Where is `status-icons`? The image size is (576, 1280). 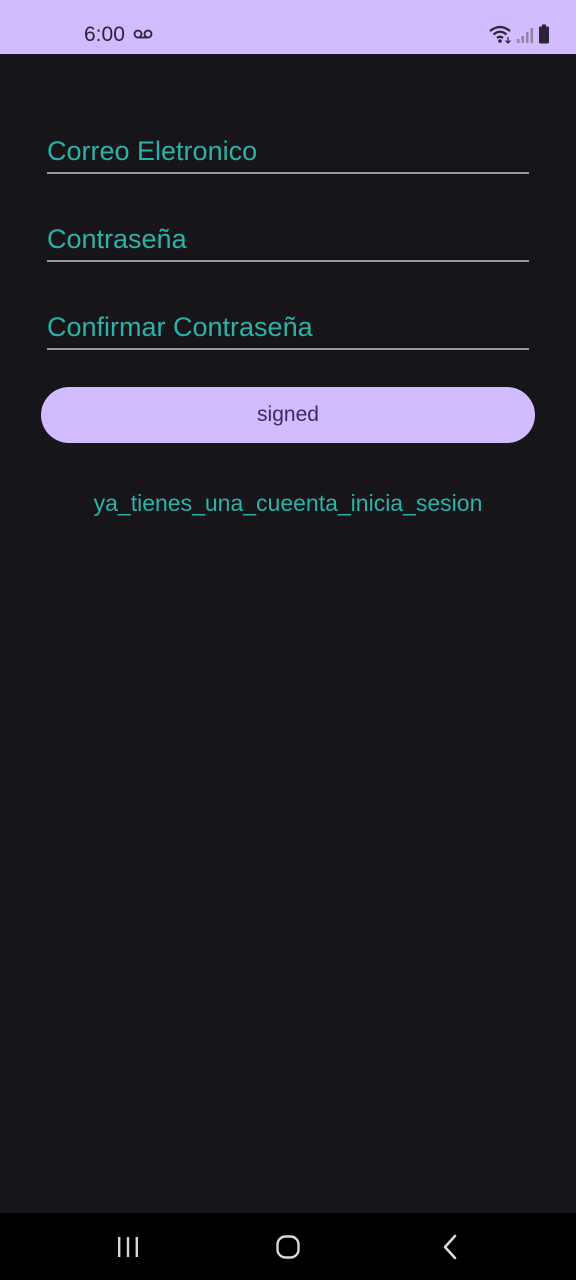 status-icons is located at coordinates (519, 34).